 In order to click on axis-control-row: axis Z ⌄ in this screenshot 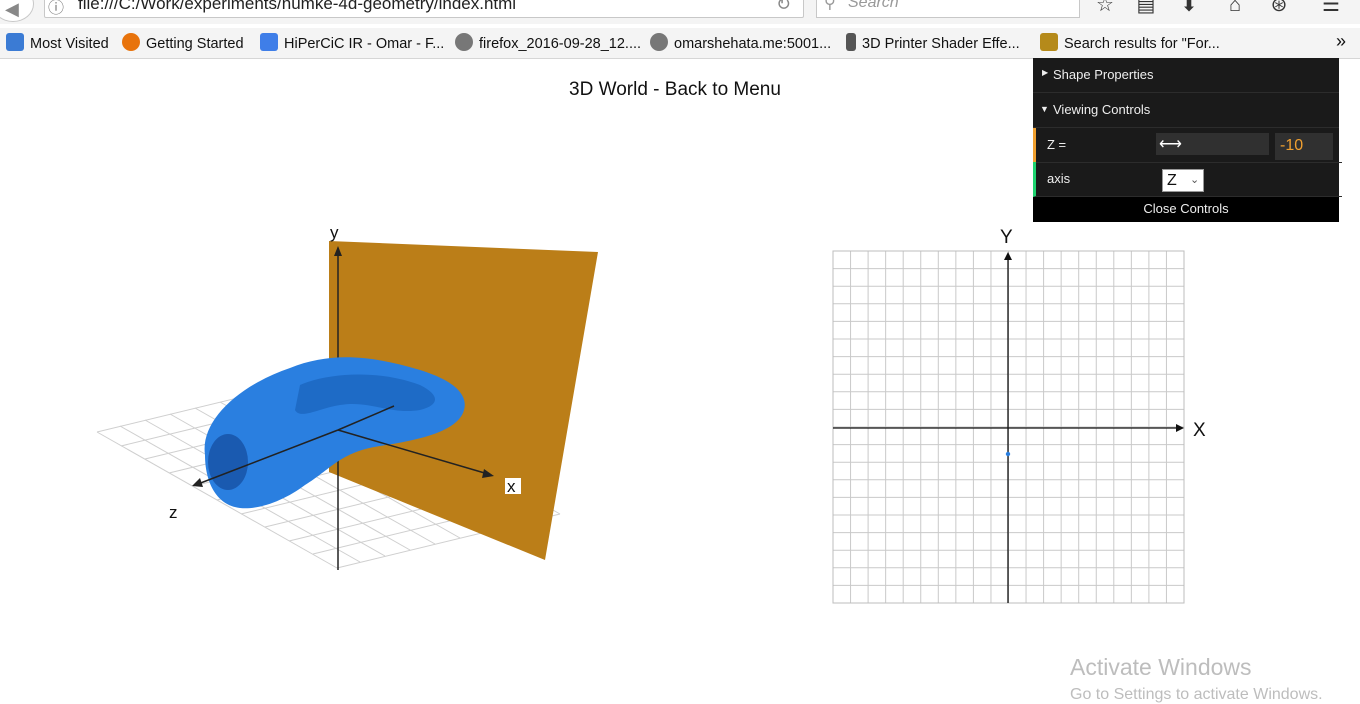, I will do `click(1187, 179)`.